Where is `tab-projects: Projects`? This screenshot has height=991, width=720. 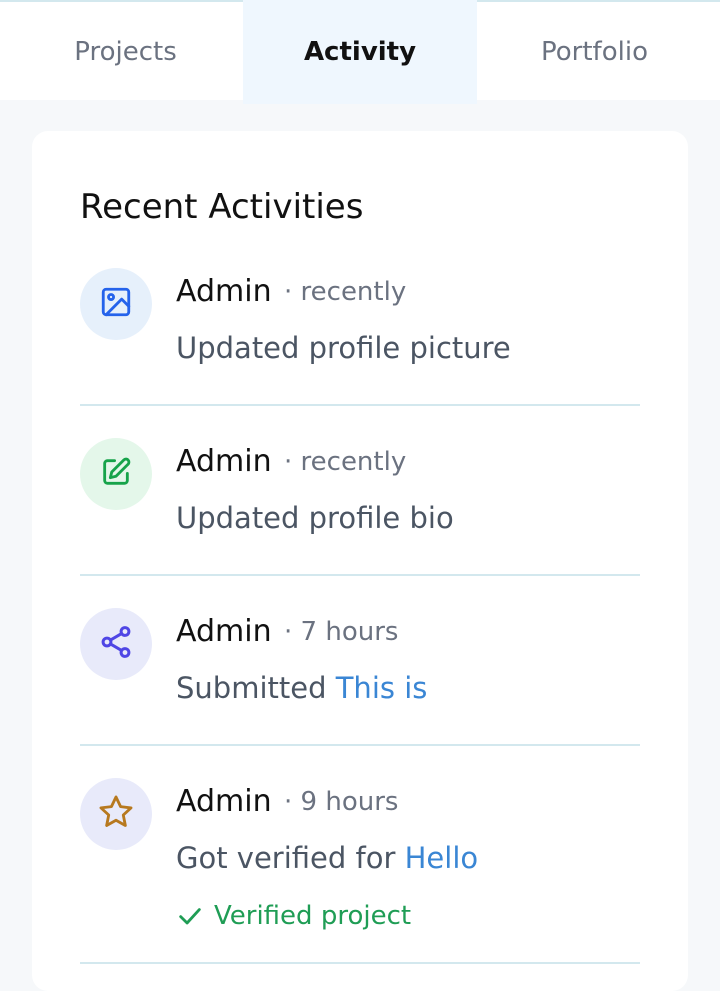
tab-projects: Projects is located at coordinates (125, 52).